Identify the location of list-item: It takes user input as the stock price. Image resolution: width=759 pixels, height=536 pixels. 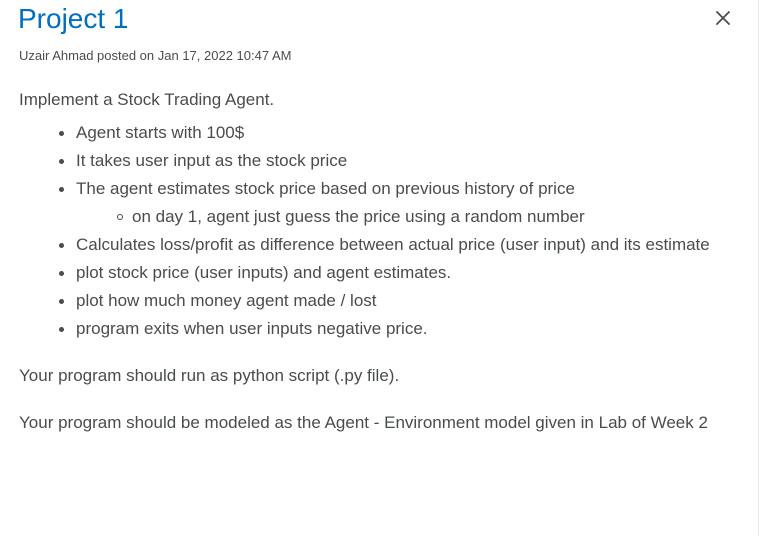
(394, 161).